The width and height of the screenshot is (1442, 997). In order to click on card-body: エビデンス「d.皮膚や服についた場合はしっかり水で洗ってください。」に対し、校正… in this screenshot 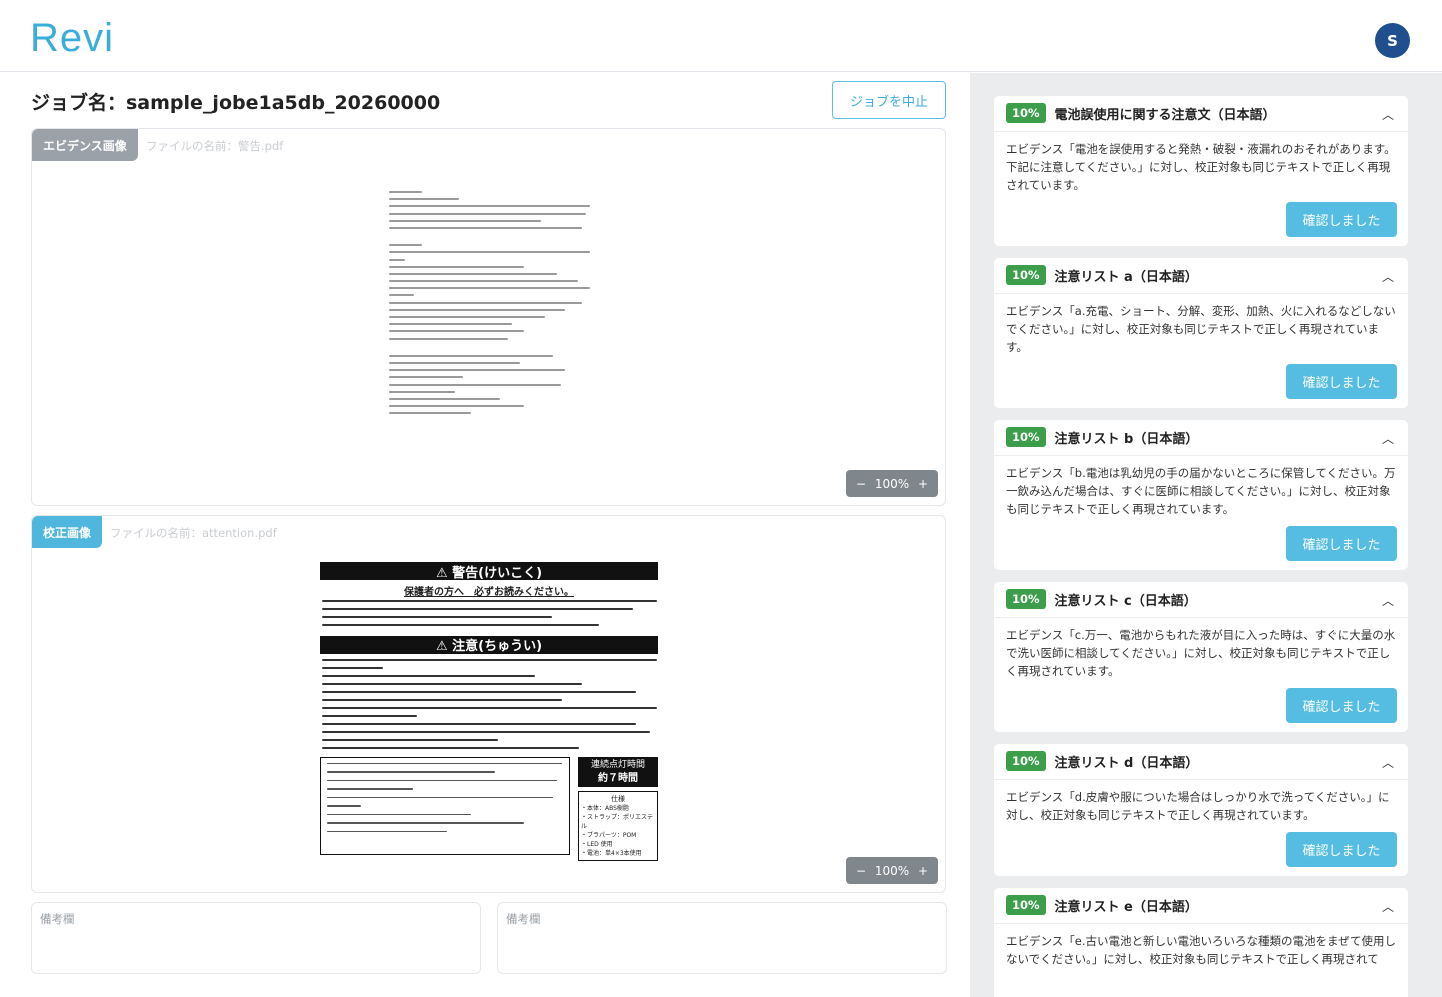, I will do `click(1198, 806)`.